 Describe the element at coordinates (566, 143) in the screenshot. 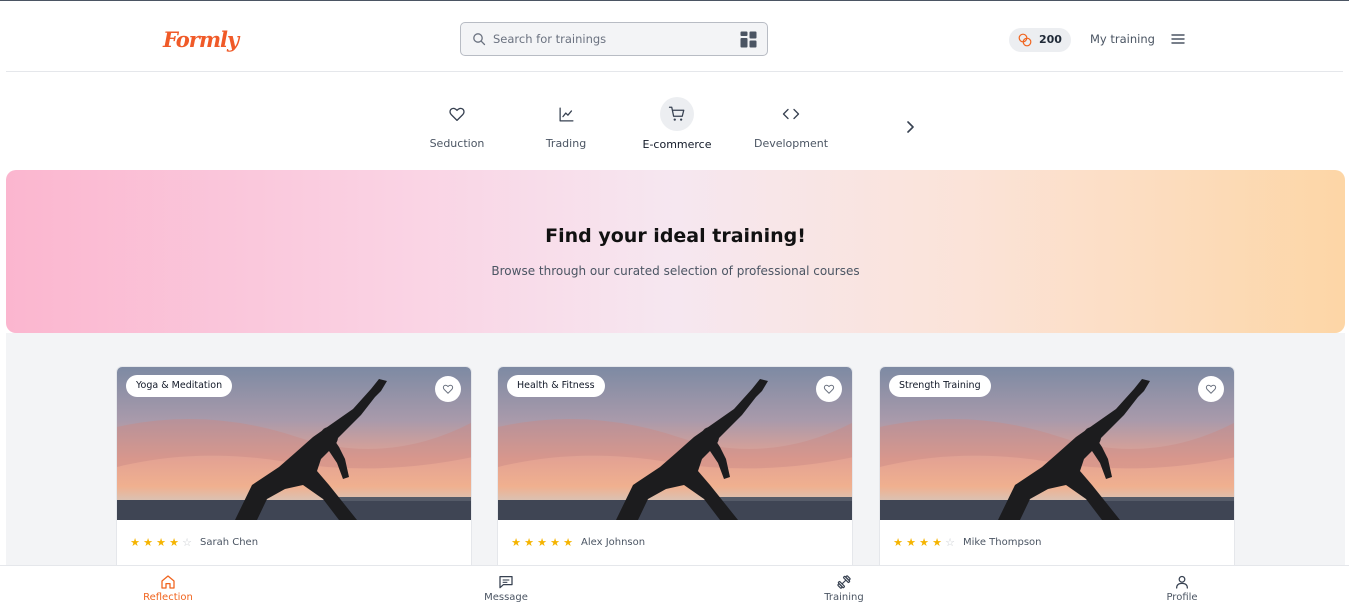

I see `category-label: Trading` at that location.